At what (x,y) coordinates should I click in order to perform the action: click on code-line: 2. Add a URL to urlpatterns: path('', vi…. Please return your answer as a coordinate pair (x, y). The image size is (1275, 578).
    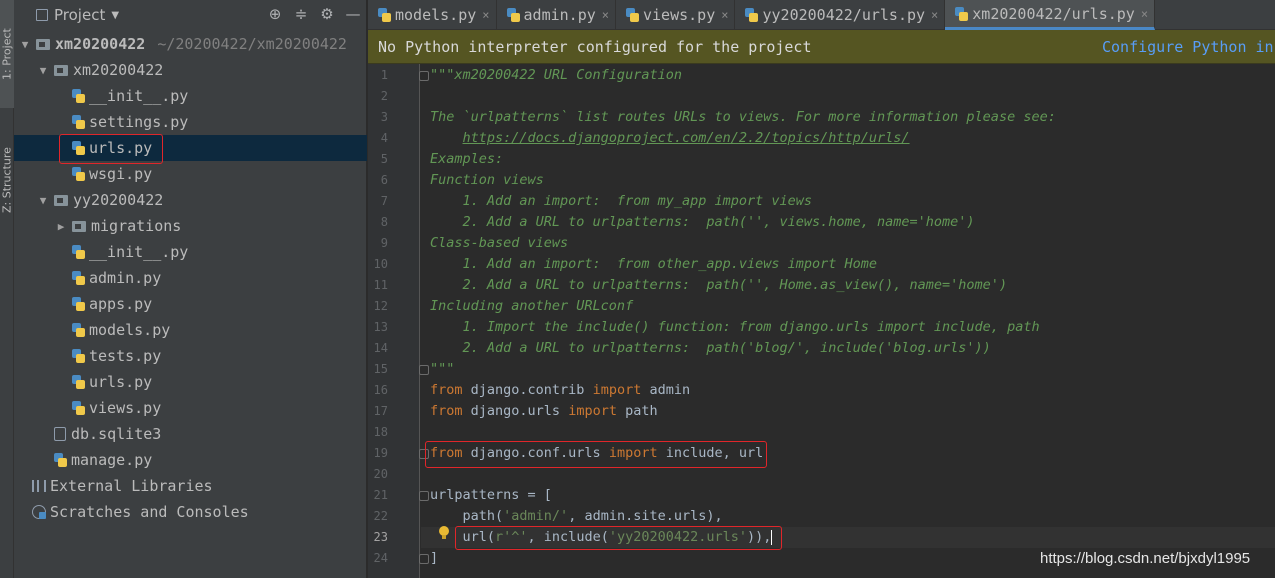
    Looking at the image, I should click on (702, 222).